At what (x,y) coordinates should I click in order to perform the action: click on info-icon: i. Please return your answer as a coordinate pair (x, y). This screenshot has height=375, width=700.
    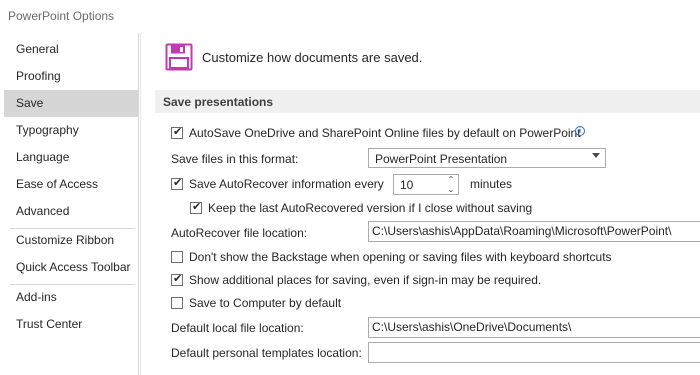
    Looking at the image, I should click on (580, 131).